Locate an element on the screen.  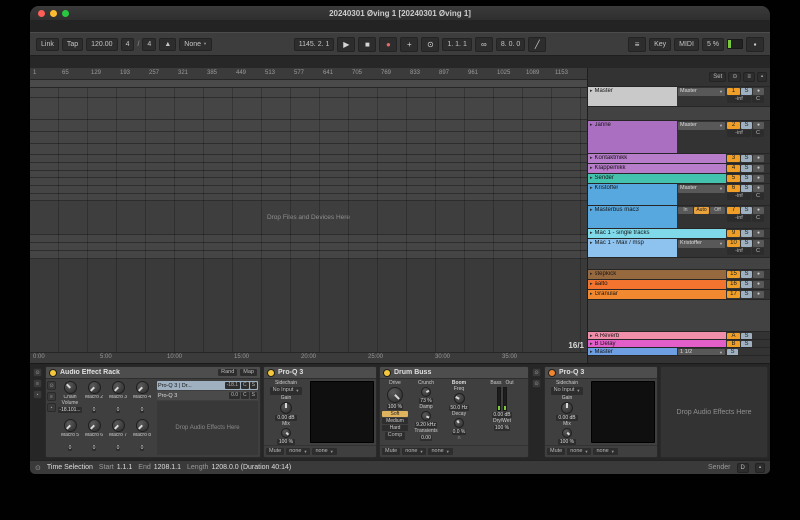
track-name-cell: ▸ Kontaktmikk is located at coordinates (657, 158).